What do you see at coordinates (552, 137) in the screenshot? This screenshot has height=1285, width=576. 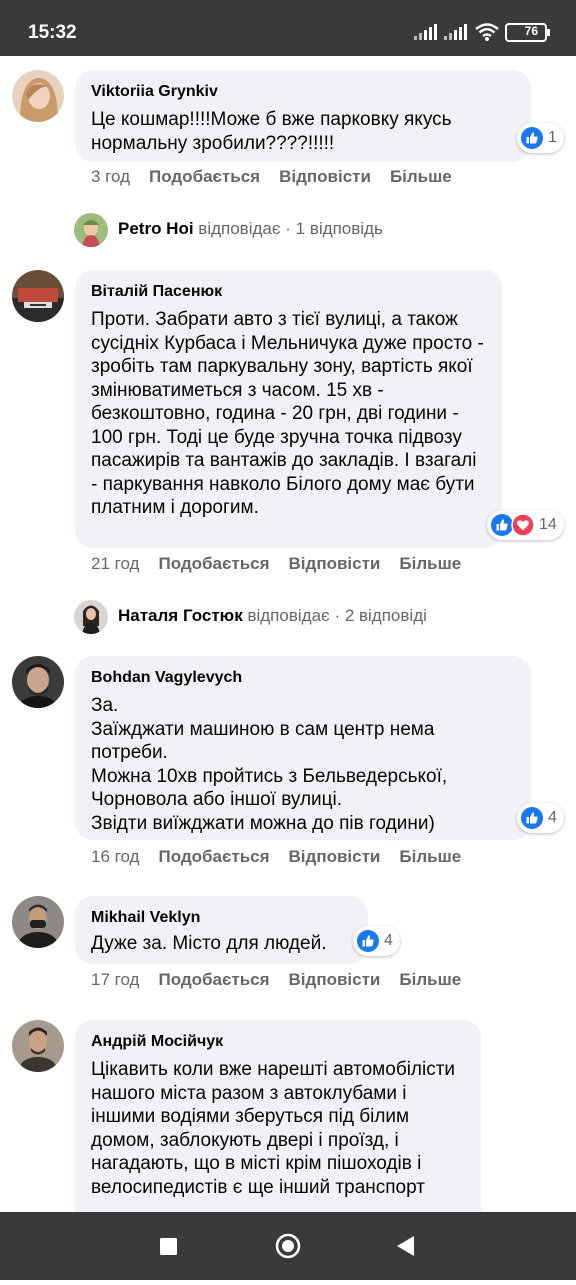 I see `reaction-count: 1` at bounding box center [552, 137].